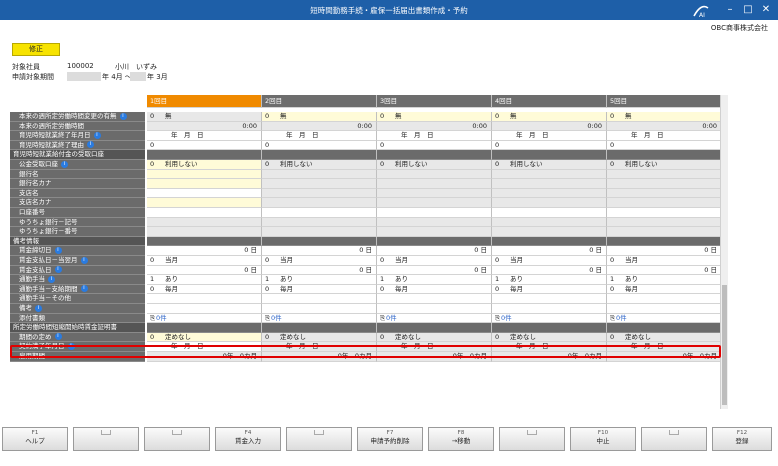 Image resolution: width=778 pixels, height=466 pixels. What do you see at coordinates (204, 101) in the screenshot?
I see `column-tab-1: 1回目` at bounding box center [204, 101].